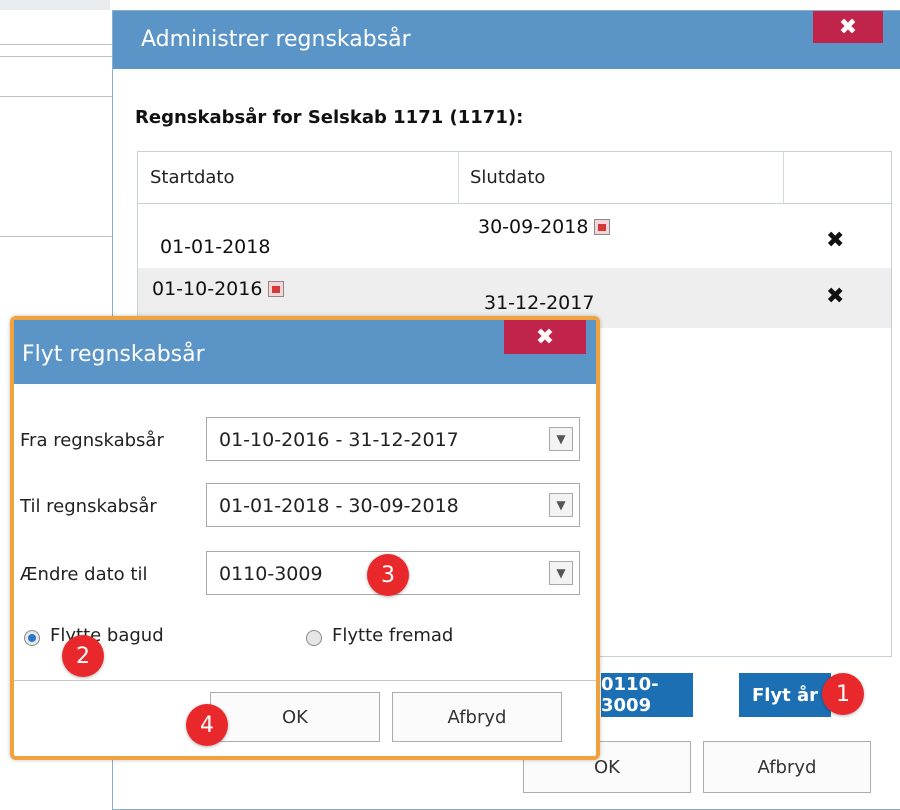 The image size is (900, 810). What do you see at coordinates (207, 289) in the screenshot?
I see `cell-startdato-value: 01-10-2016` at bounding box center [207, 289].